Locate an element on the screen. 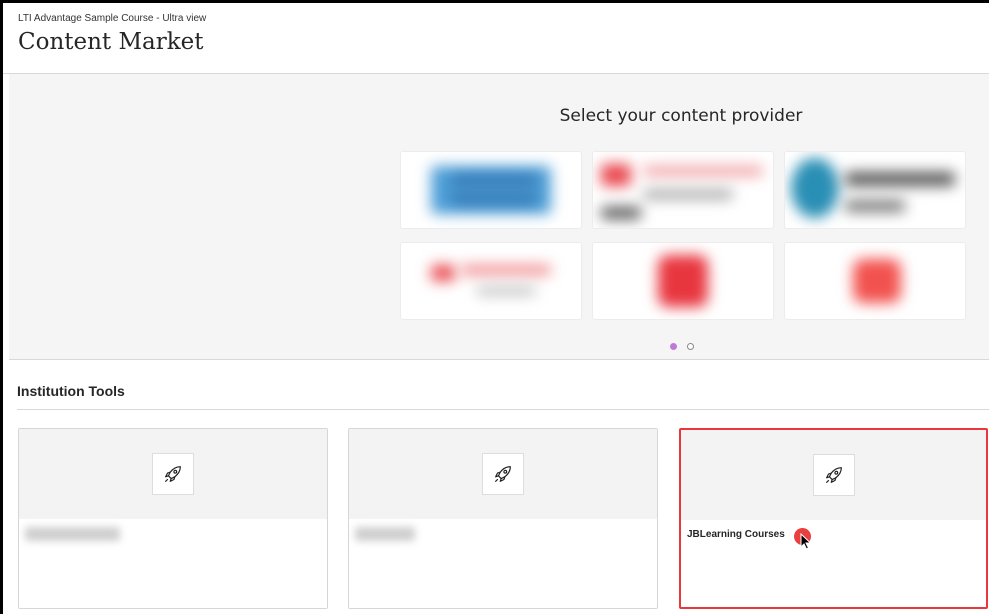  tool-card-jblearning: JBLearning Courses is located at coordinates (833, 518).